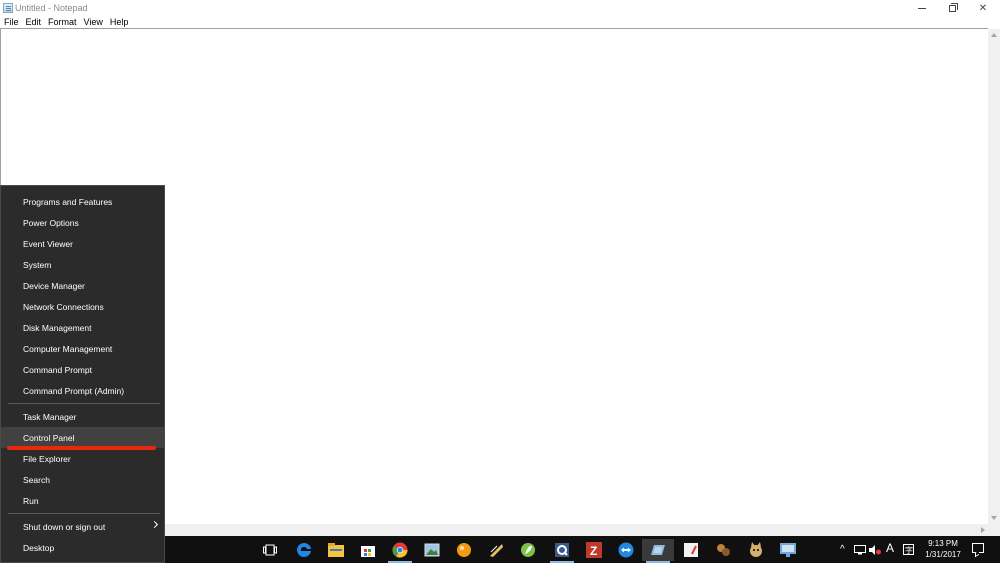  I want to click on menu-view: View, so click(93, 22).